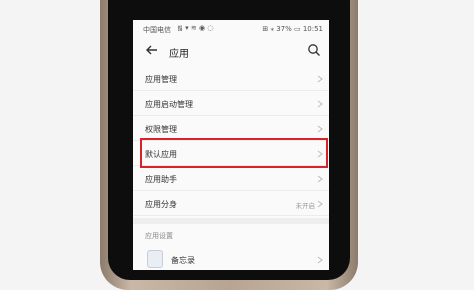  I want to click on search-icon, so click(314, 50).